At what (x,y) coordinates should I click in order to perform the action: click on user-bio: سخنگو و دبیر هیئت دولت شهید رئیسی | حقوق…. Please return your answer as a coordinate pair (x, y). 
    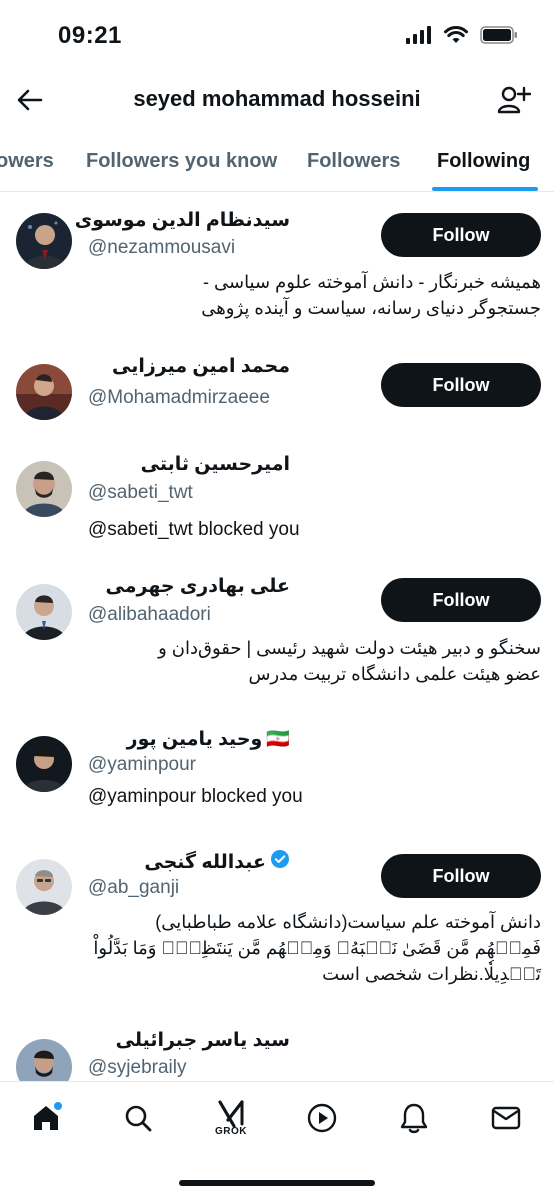
    Looking at the image, I should click on (314, 661).